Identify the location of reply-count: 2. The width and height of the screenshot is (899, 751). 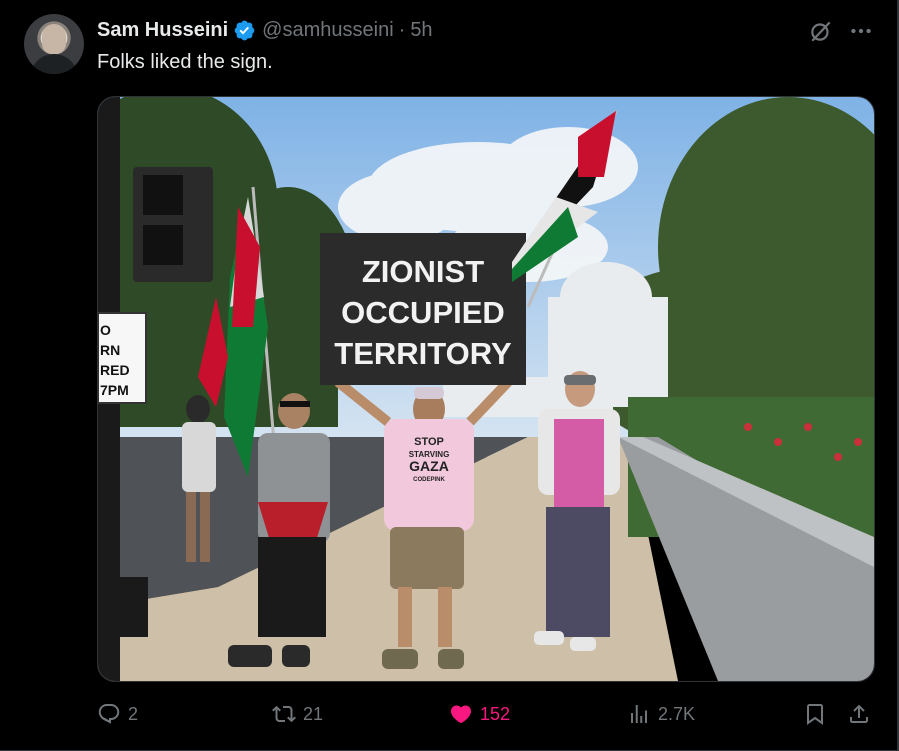
(133, 713).